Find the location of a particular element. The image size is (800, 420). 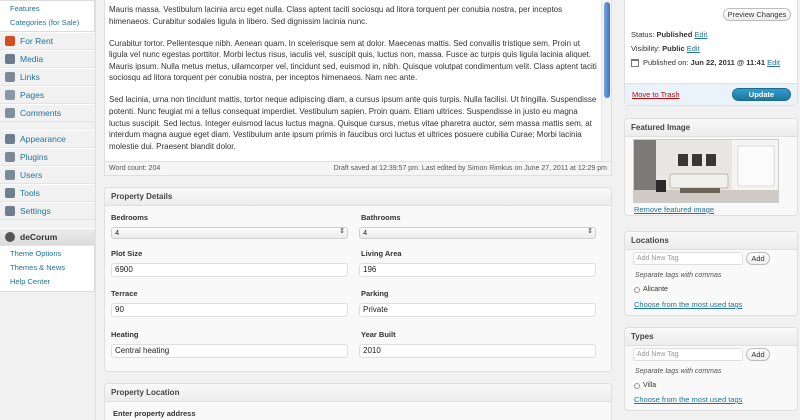

submenu-help-center-link: Help Center is located at coordinates (47, 282).